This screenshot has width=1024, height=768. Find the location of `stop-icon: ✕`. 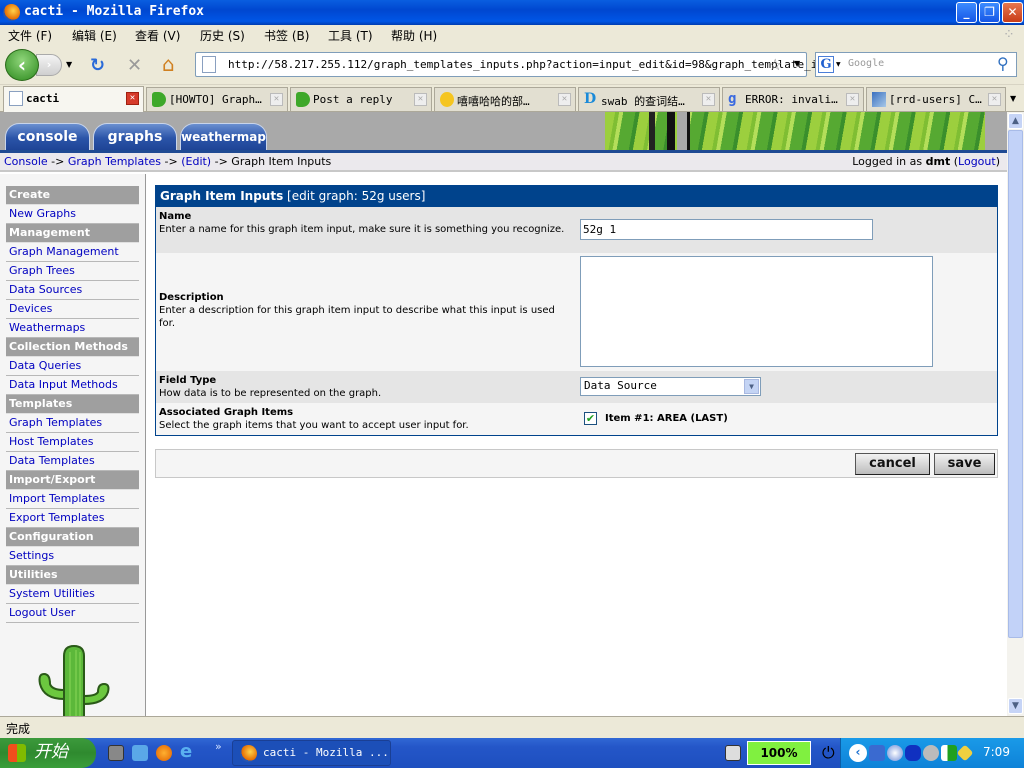

stop-icon: ✕ is located at coordinates (134, 65).